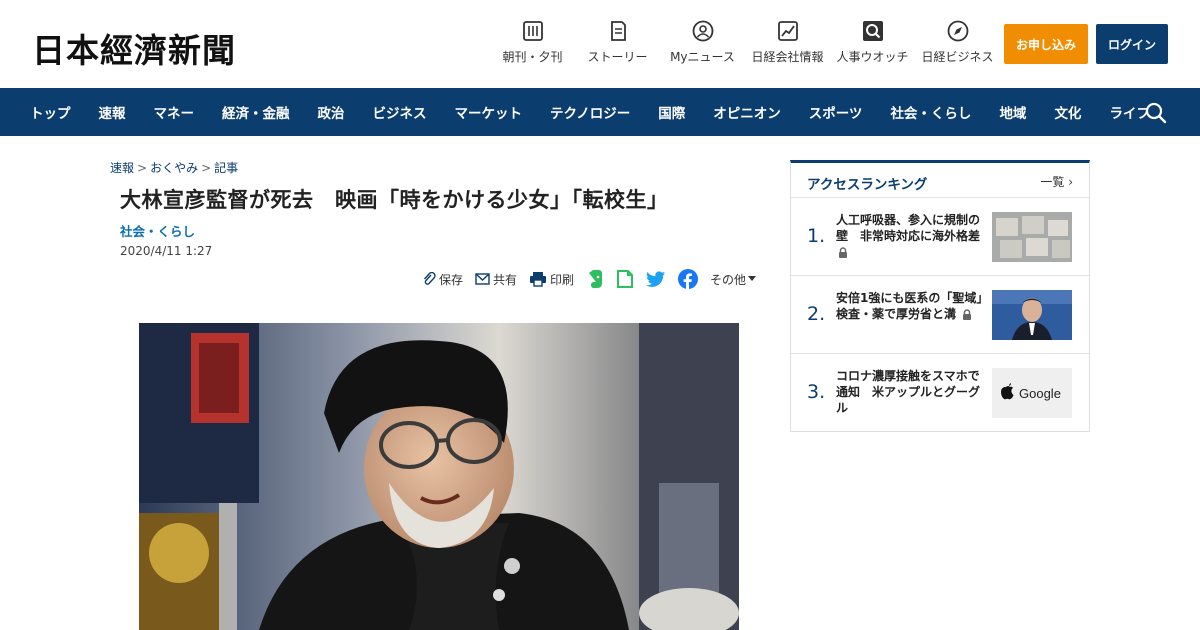 The width and height of the screenshot is (1200, 630). What do you see at coordinates (394, 200) in the screenshot?
I see `article-headline: 大林宣彦監督が死去 映画「時をかける少女」「転校生」` at bounding box center [394, 200].